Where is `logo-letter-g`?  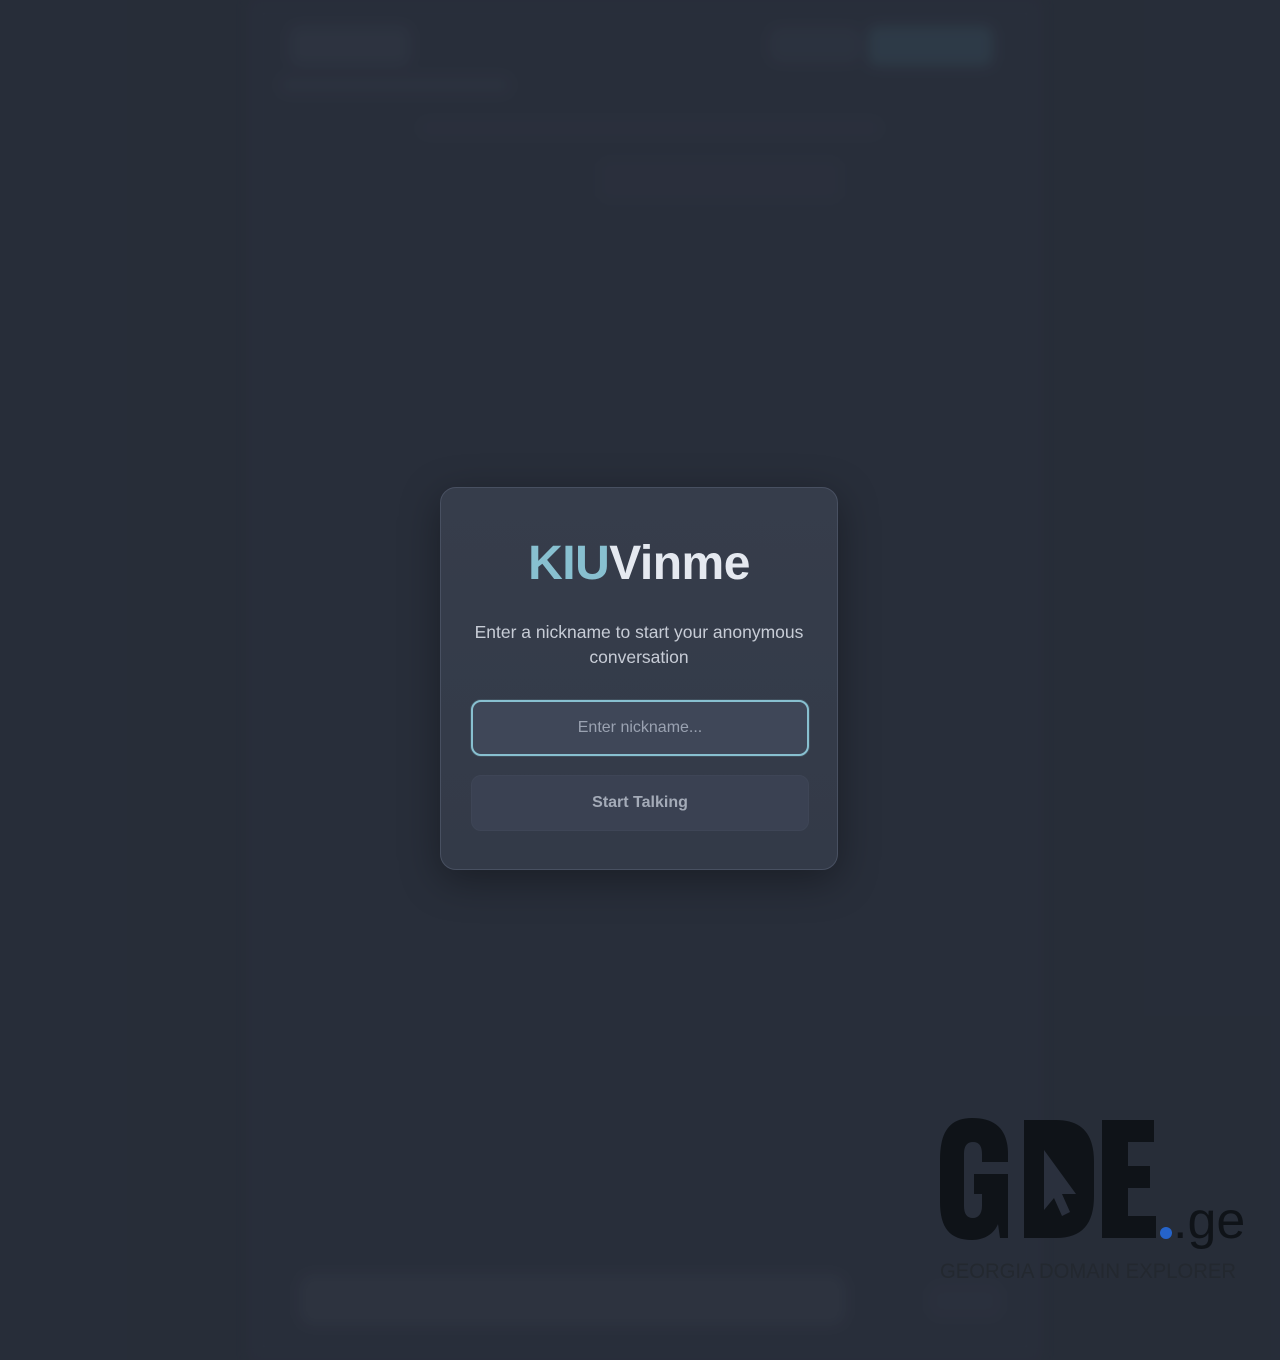 logo-letter-g is located at coordinates (974, 1179).